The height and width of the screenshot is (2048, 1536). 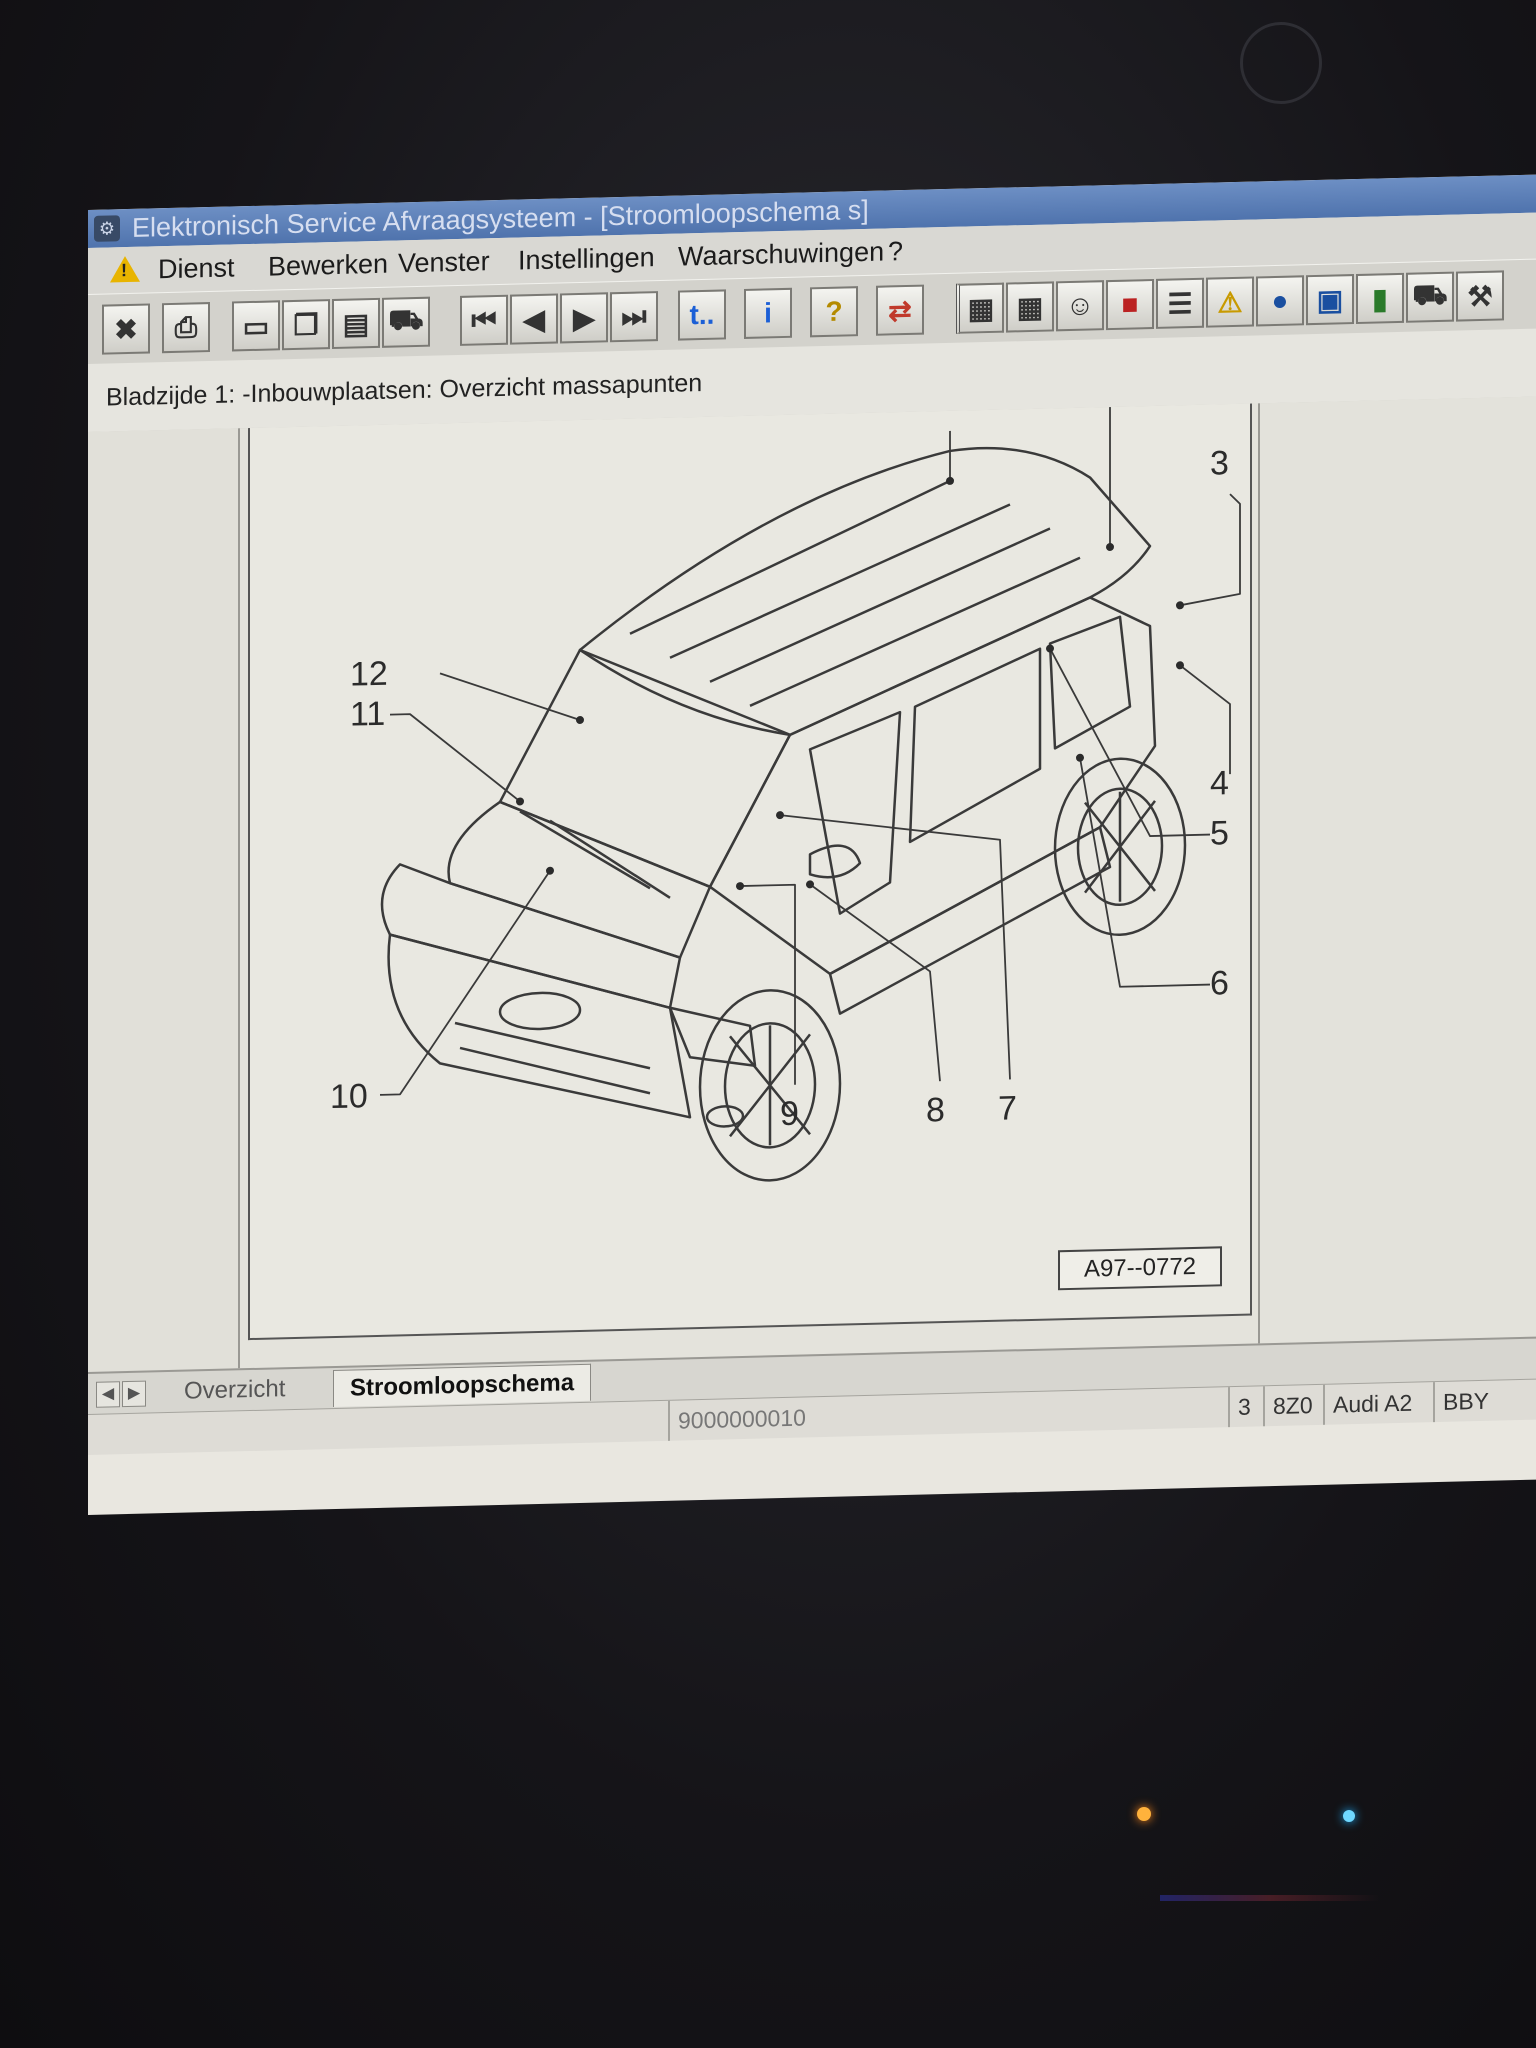 I want to click on document-icon: ▤, so click(x=356, y=323).